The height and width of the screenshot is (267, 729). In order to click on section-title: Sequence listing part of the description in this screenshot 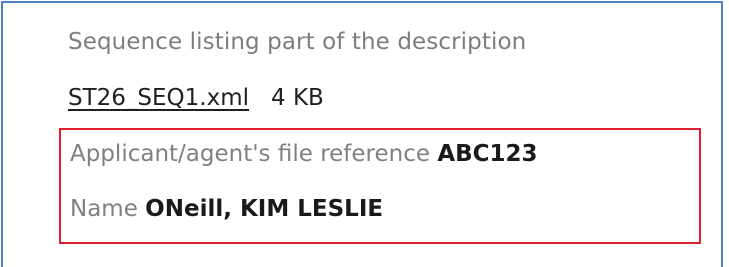, I will do `click(297, 42)`.